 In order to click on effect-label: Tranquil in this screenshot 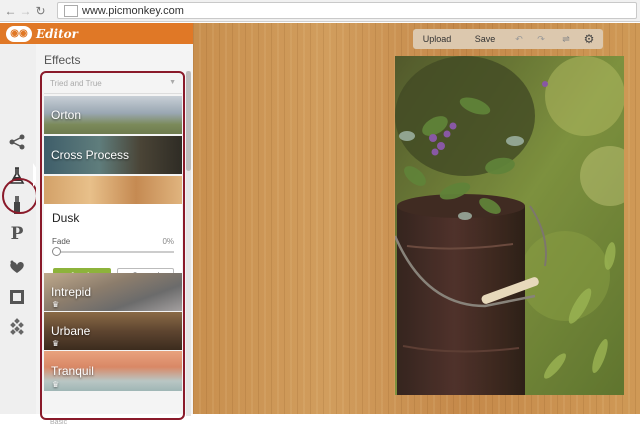, I will do `click(72, 371)`.